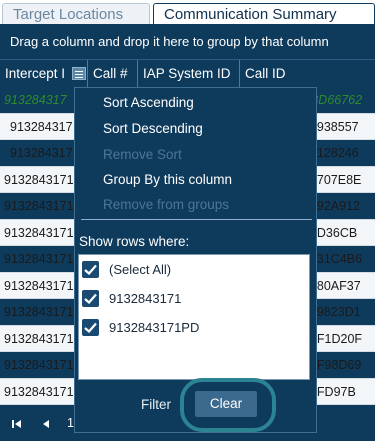 The height and width of the screenshot is (441, 375). I want to click on filter-option-label: (Select All), so click(140, 269).